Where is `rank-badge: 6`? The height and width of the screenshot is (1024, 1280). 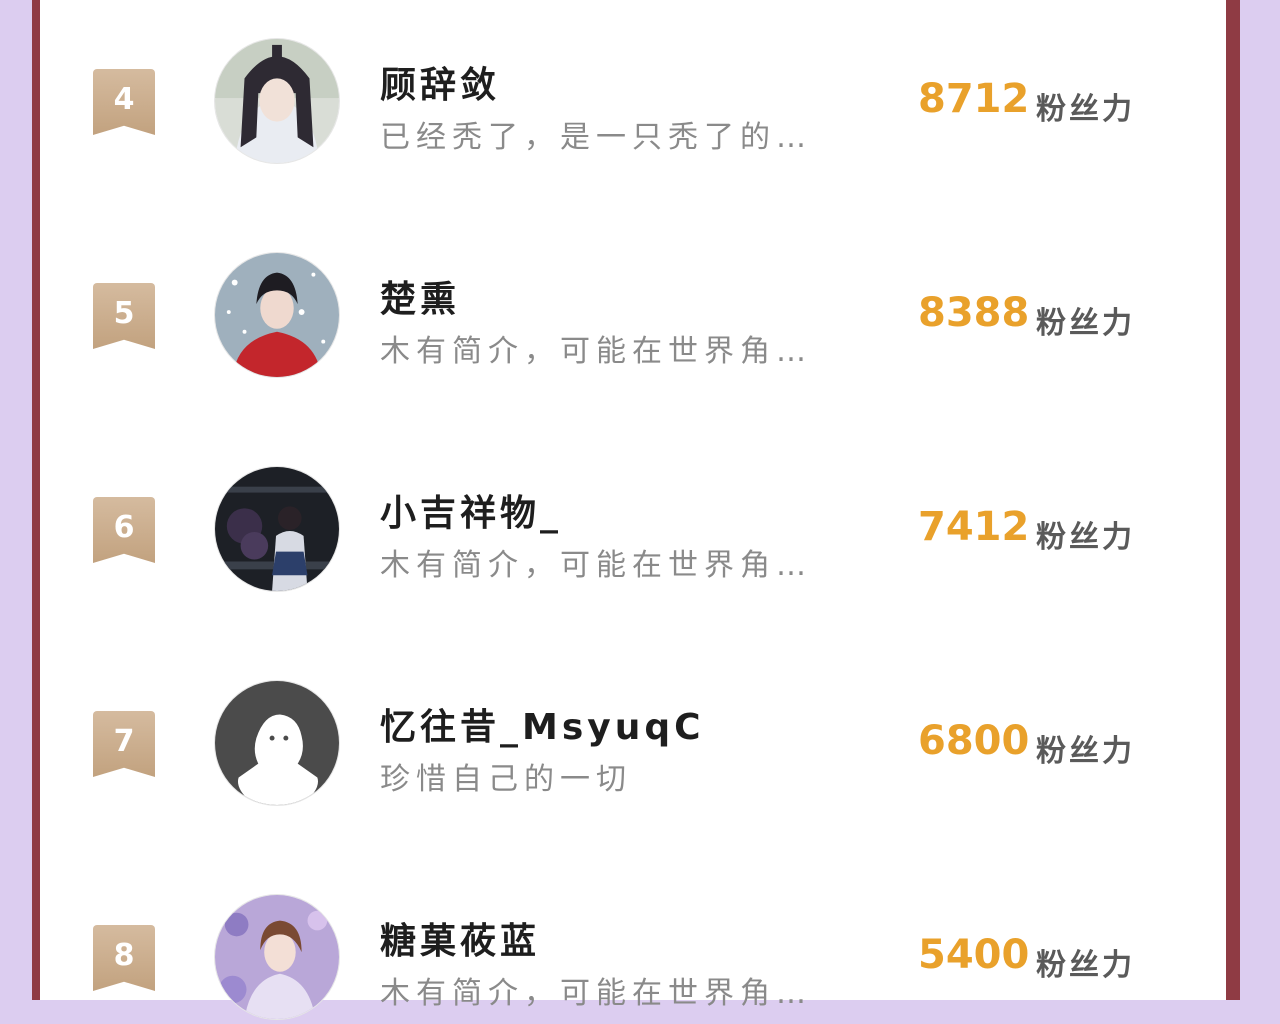
rank-badge: 6 is located at coordinates (124, 530).